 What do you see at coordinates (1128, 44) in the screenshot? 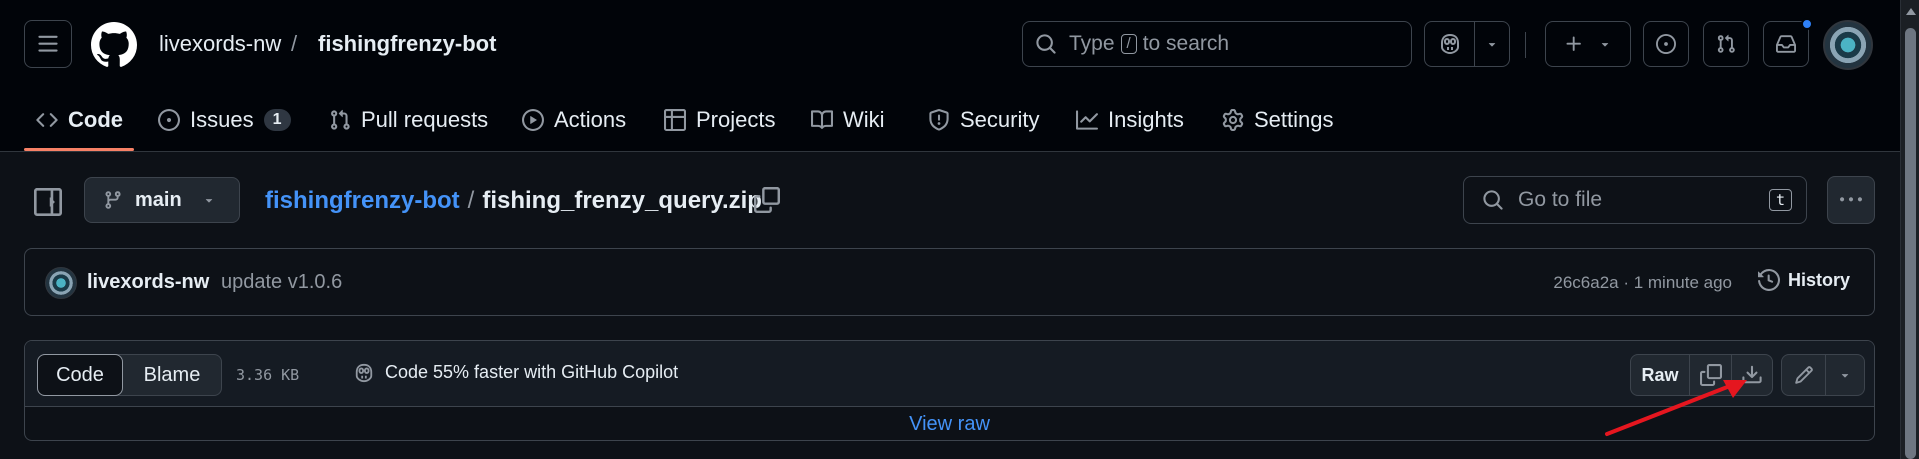
I see `search-shortcut-key: /` at bounding box center [1128, 44].